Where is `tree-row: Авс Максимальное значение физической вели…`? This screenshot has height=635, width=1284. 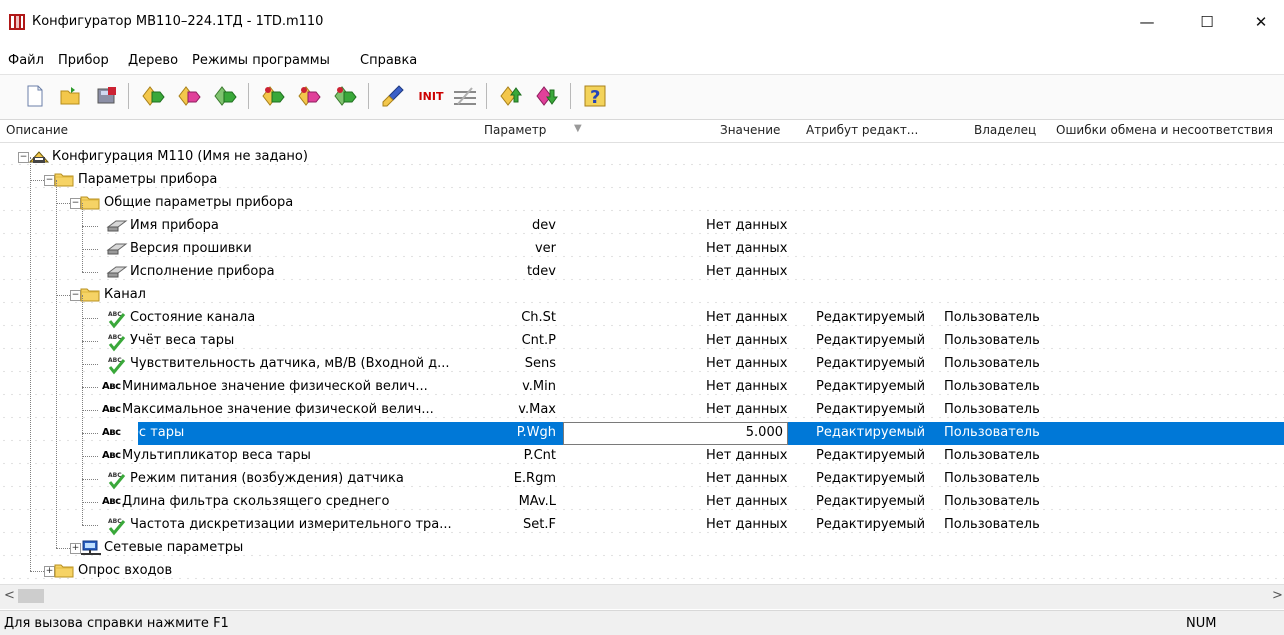 tree-row: Авс Максимальное значение физической вели… is located at coordinates (642, 410).